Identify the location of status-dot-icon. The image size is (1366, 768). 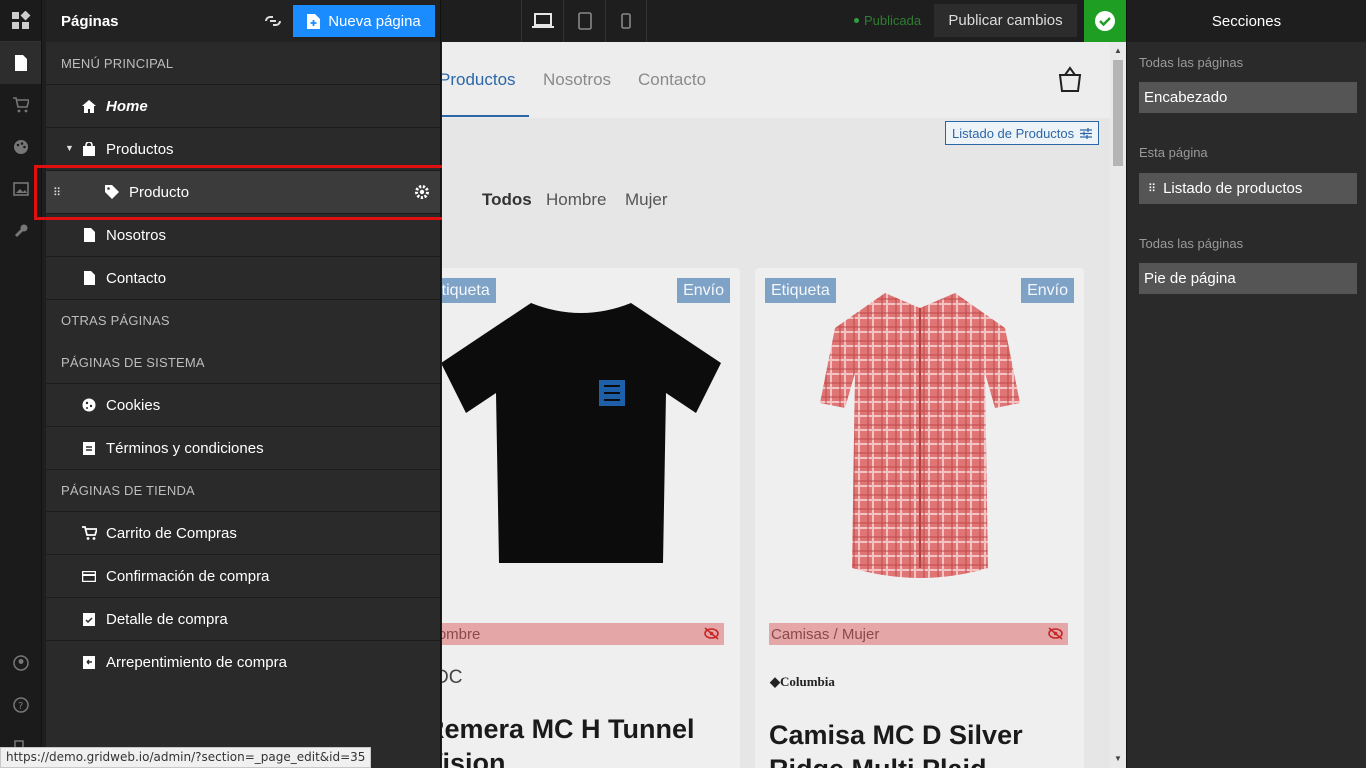
(856, 20).